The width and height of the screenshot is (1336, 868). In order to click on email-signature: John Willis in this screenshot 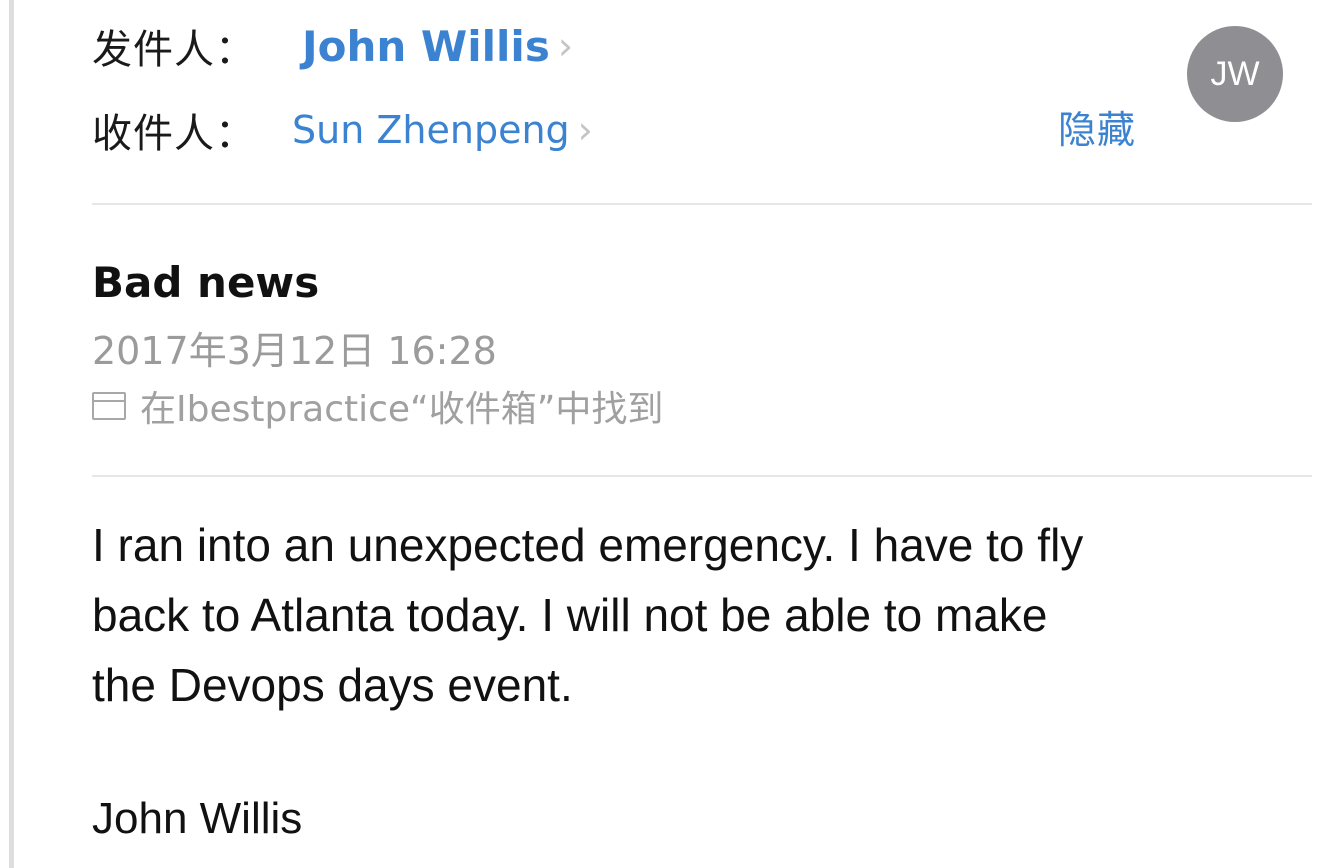, I will do `click(197, 818)`.